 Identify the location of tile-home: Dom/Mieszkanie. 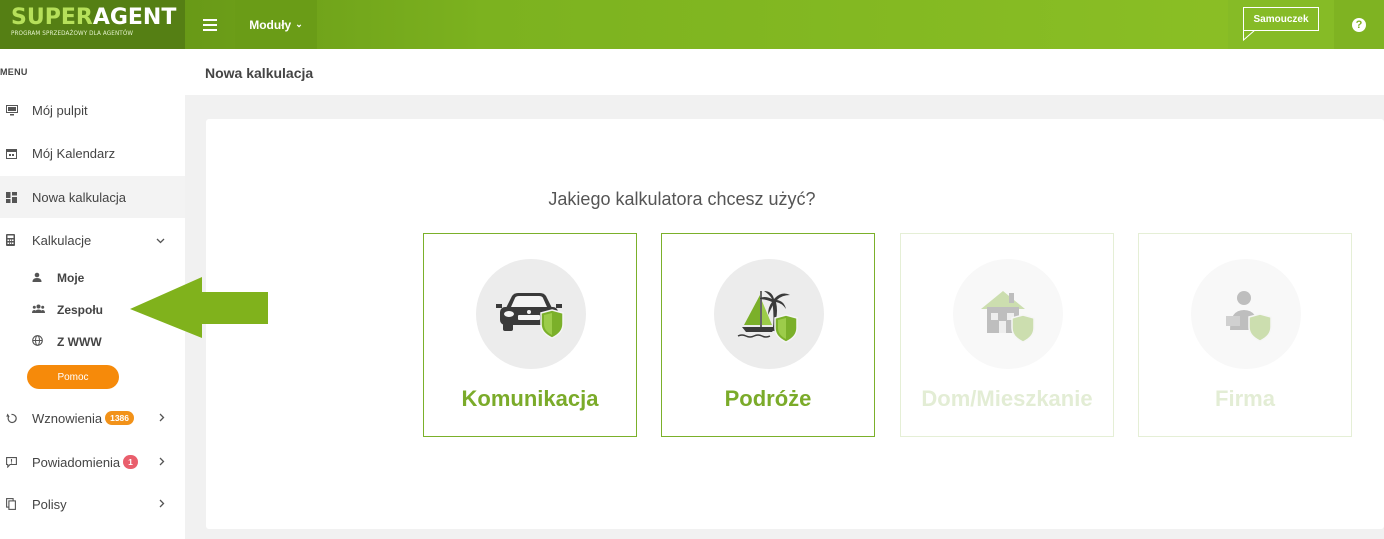
(1007, 335).